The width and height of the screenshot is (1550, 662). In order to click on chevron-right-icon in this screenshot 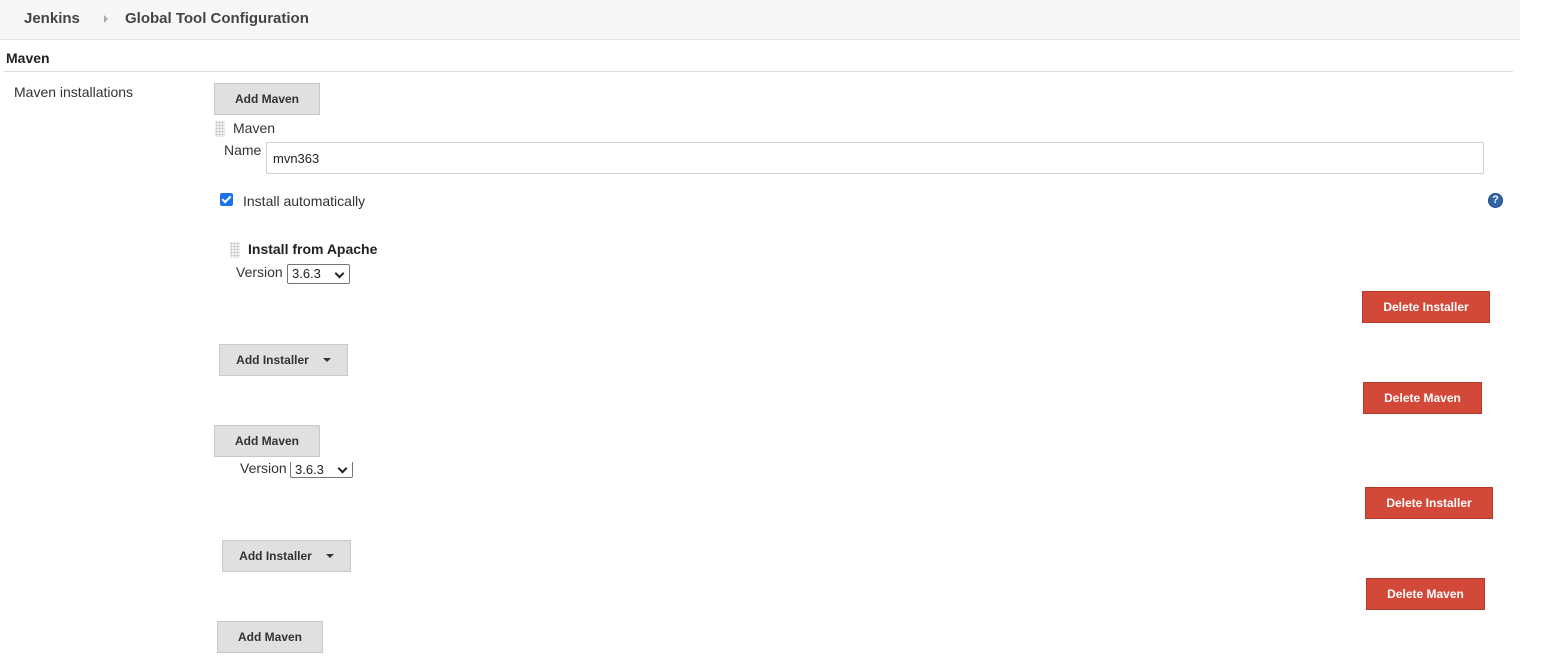, I will do `click(106, 19)`.